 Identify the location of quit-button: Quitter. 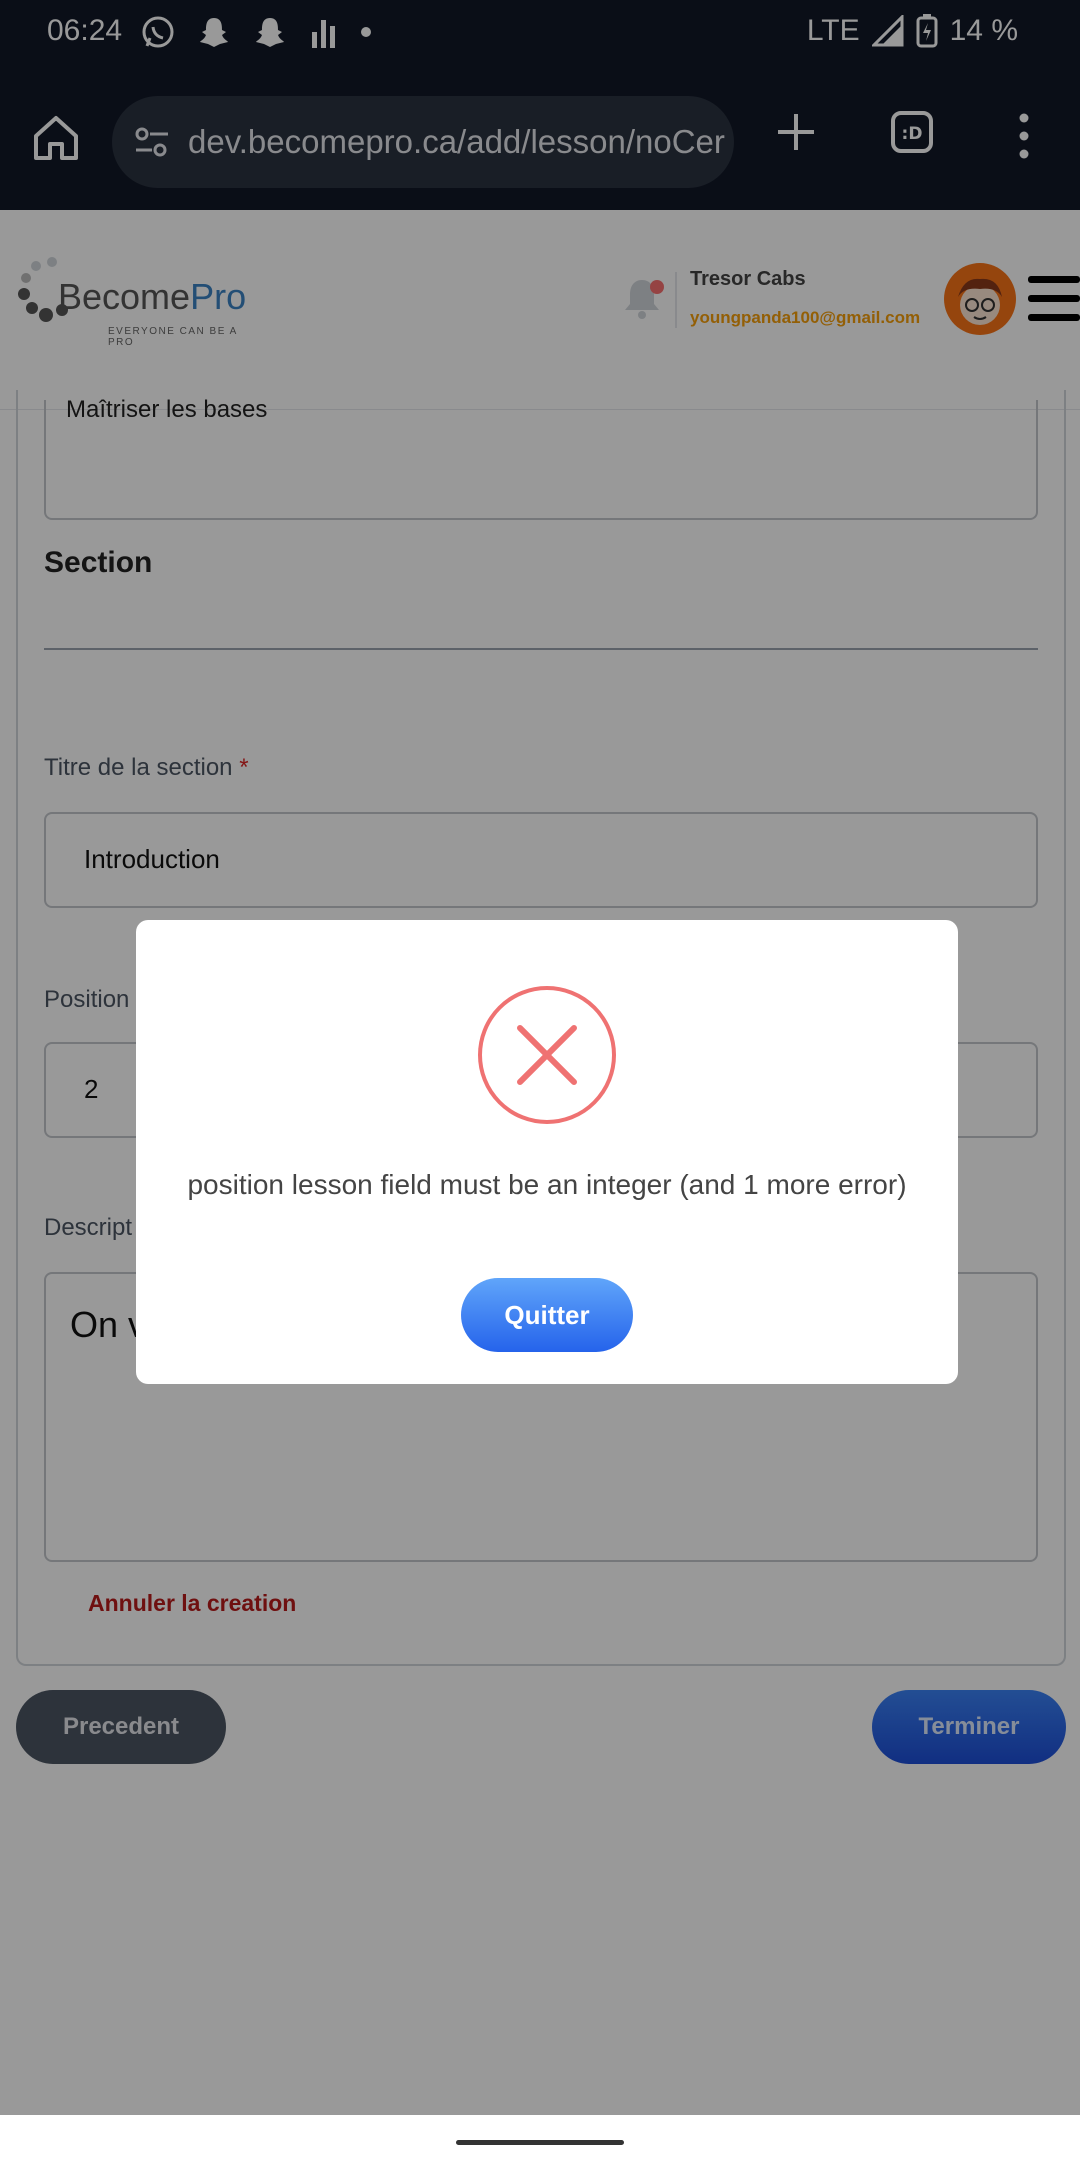
(547, 1315).